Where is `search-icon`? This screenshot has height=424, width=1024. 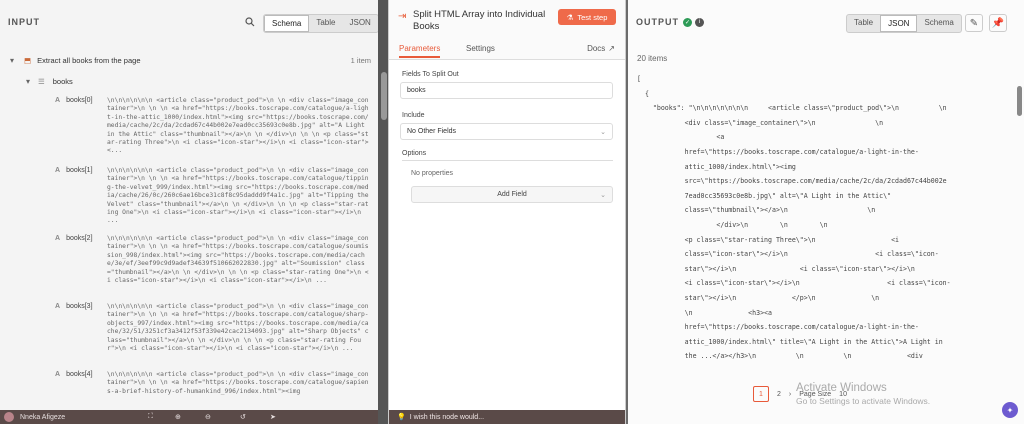
search-icon is located at coordinates (250, 22).